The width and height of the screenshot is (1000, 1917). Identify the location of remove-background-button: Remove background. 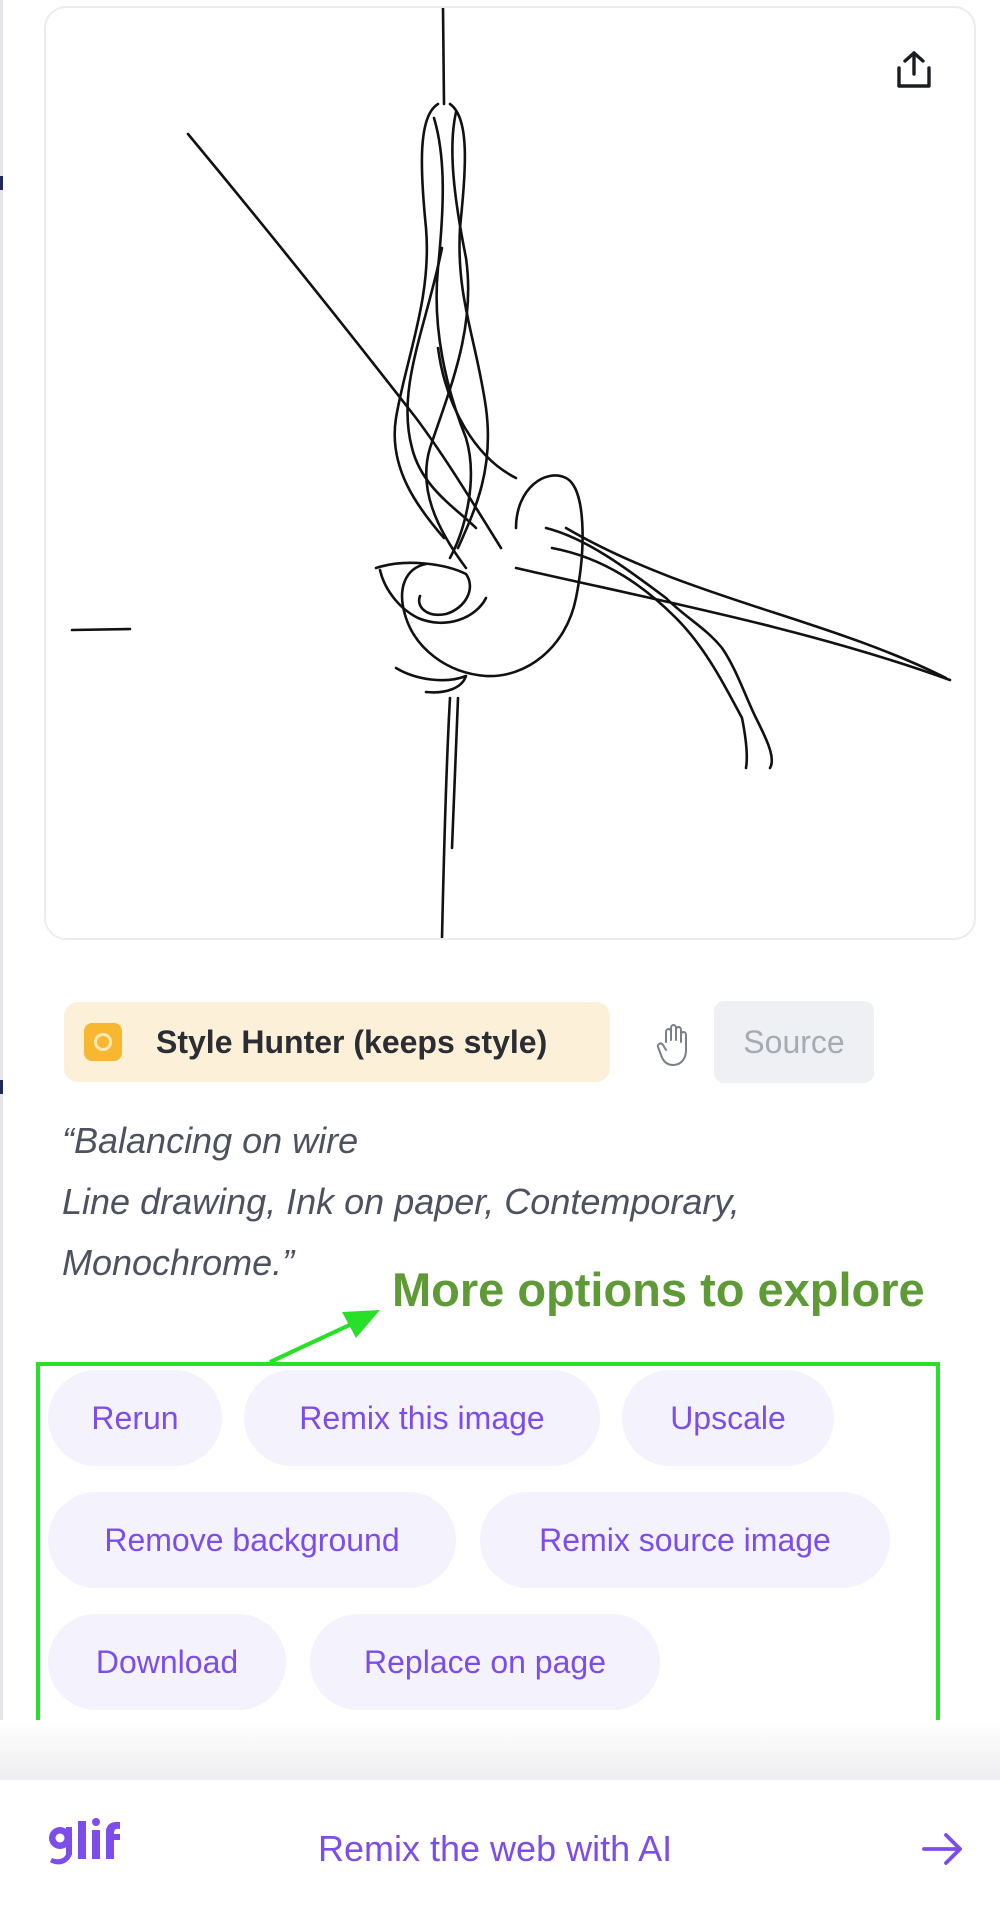
(252, 1540).